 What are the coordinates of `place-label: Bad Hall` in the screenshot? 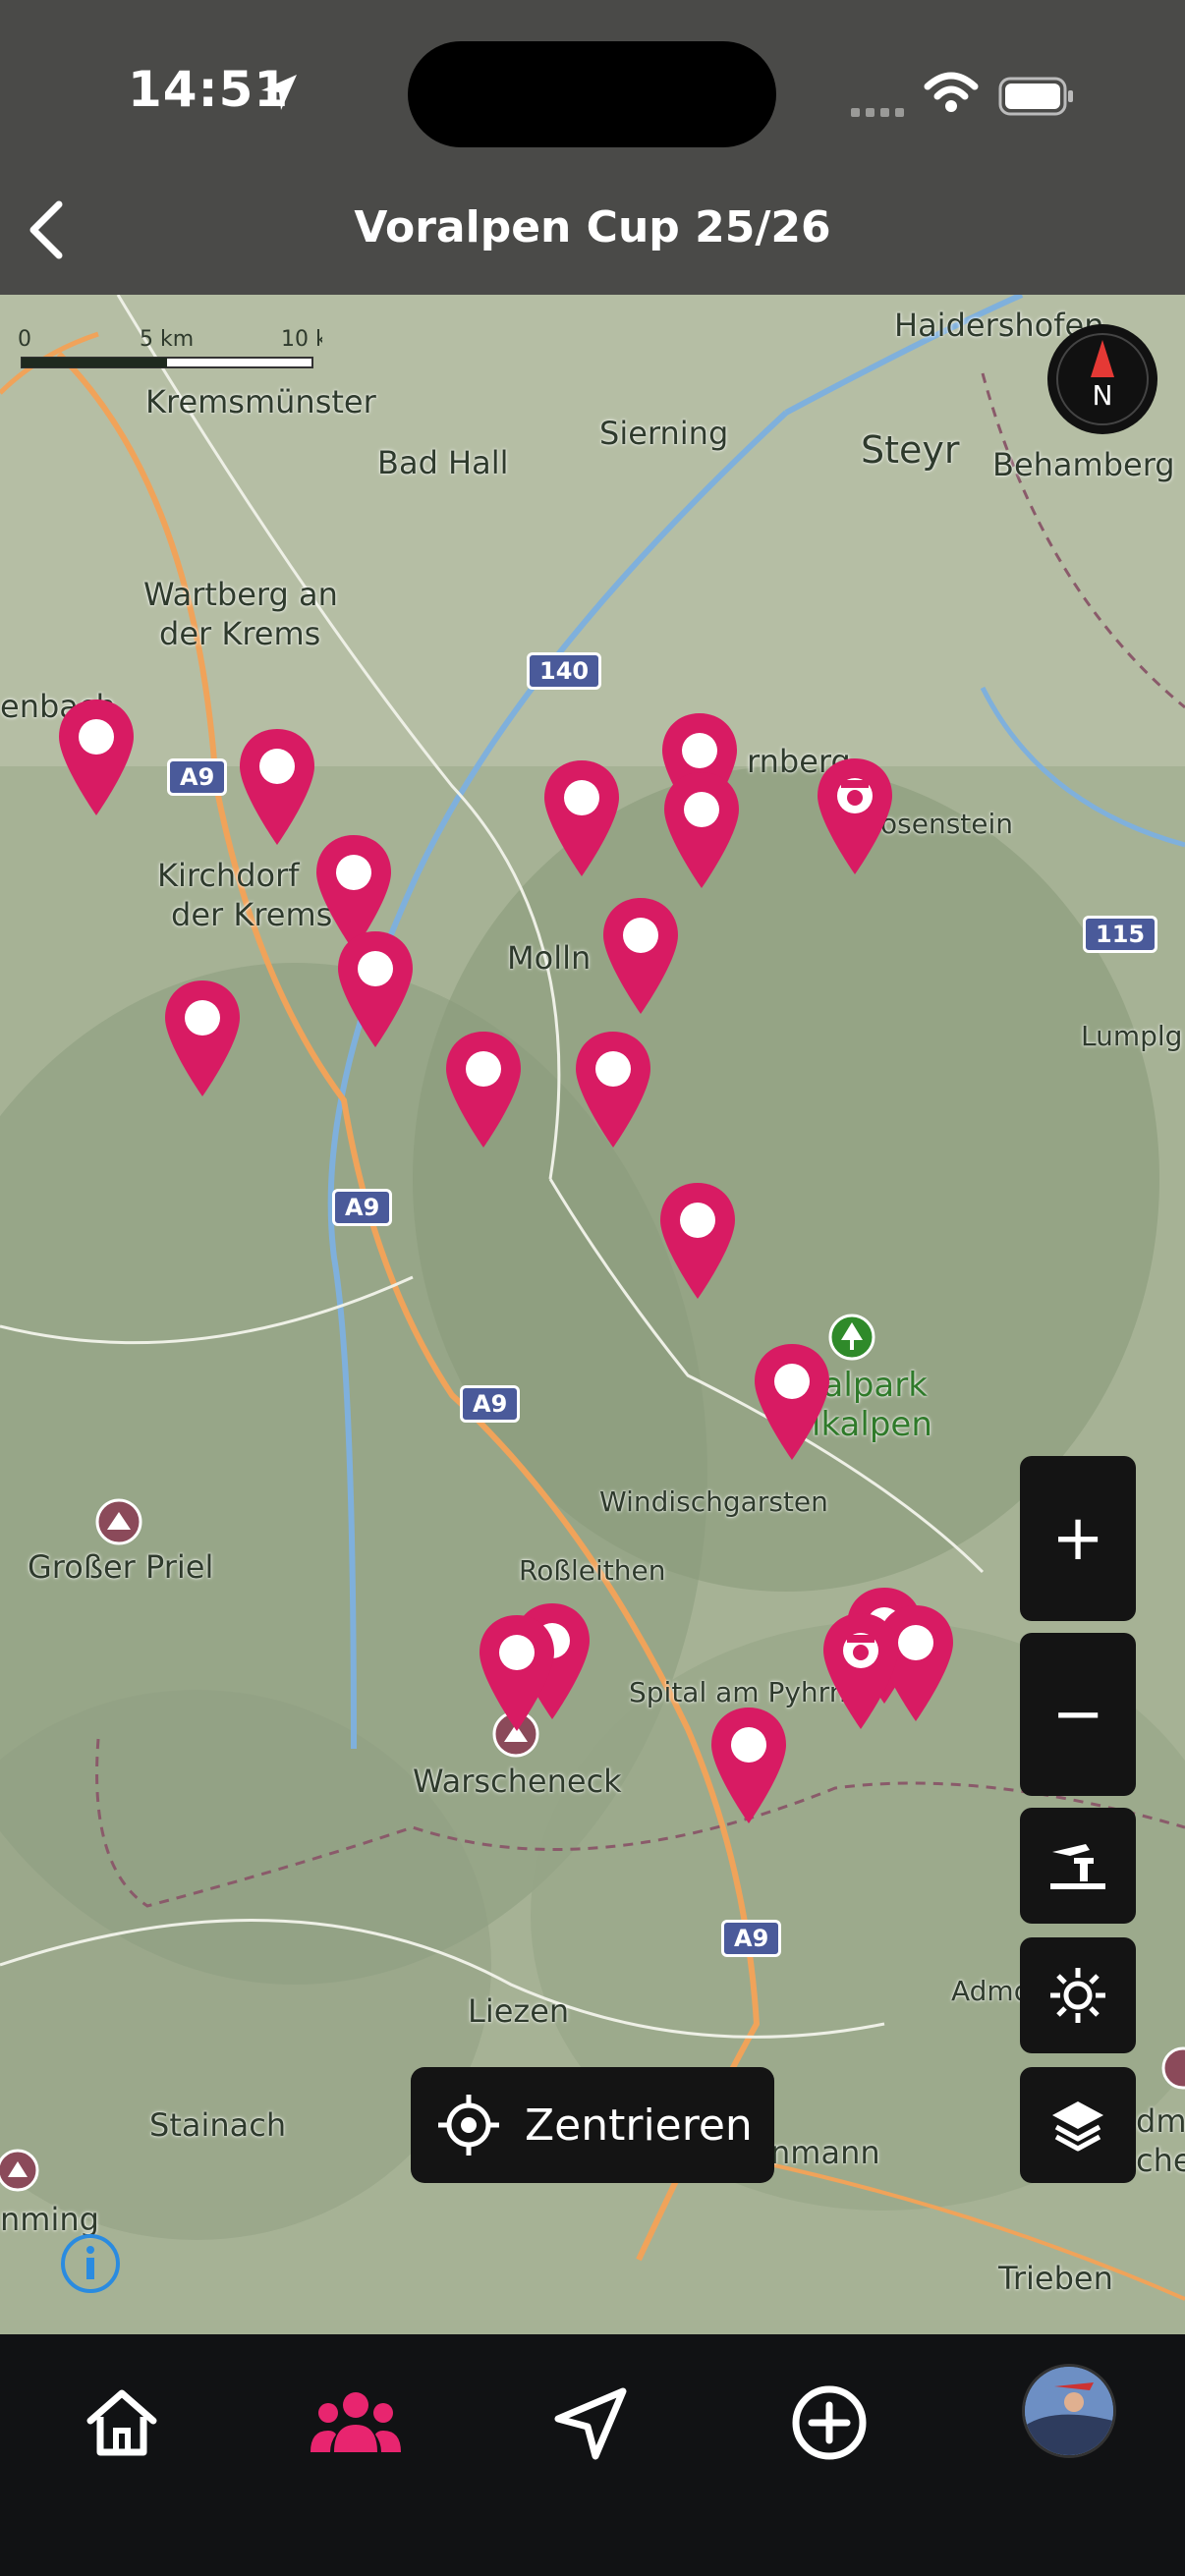 It's located at (443, 462).